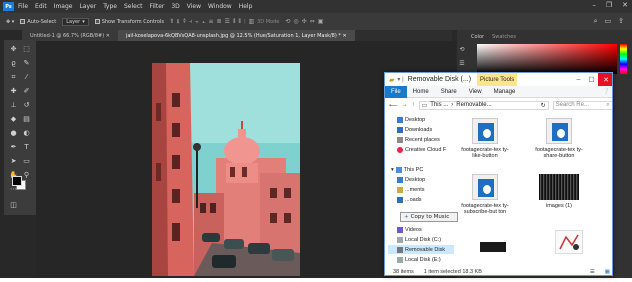 The height and width of the screenshot is (282, 632). I want to click on forward-icon: →, so click(405, 105).